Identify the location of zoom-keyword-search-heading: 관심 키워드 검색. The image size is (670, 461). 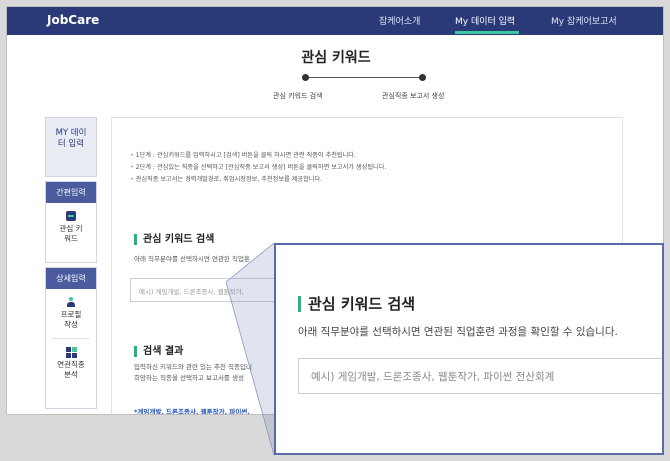
(356, 304).